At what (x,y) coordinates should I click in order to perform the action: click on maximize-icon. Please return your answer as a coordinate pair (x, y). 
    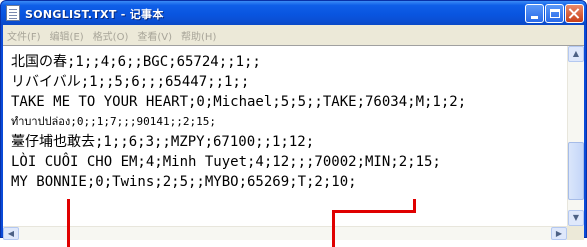
    Looking at the image, I should click on (554, 13).